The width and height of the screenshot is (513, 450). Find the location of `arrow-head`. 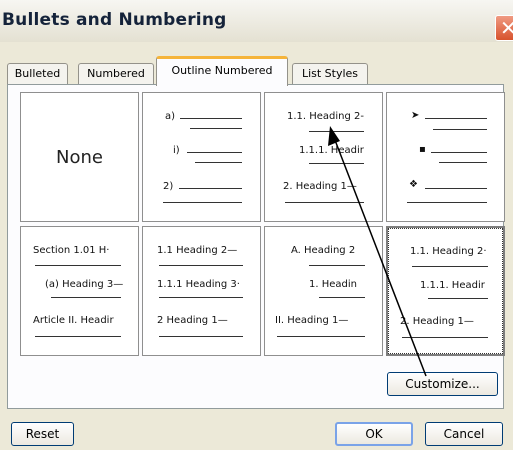

arrow-head is located at coordinates (334, 136).